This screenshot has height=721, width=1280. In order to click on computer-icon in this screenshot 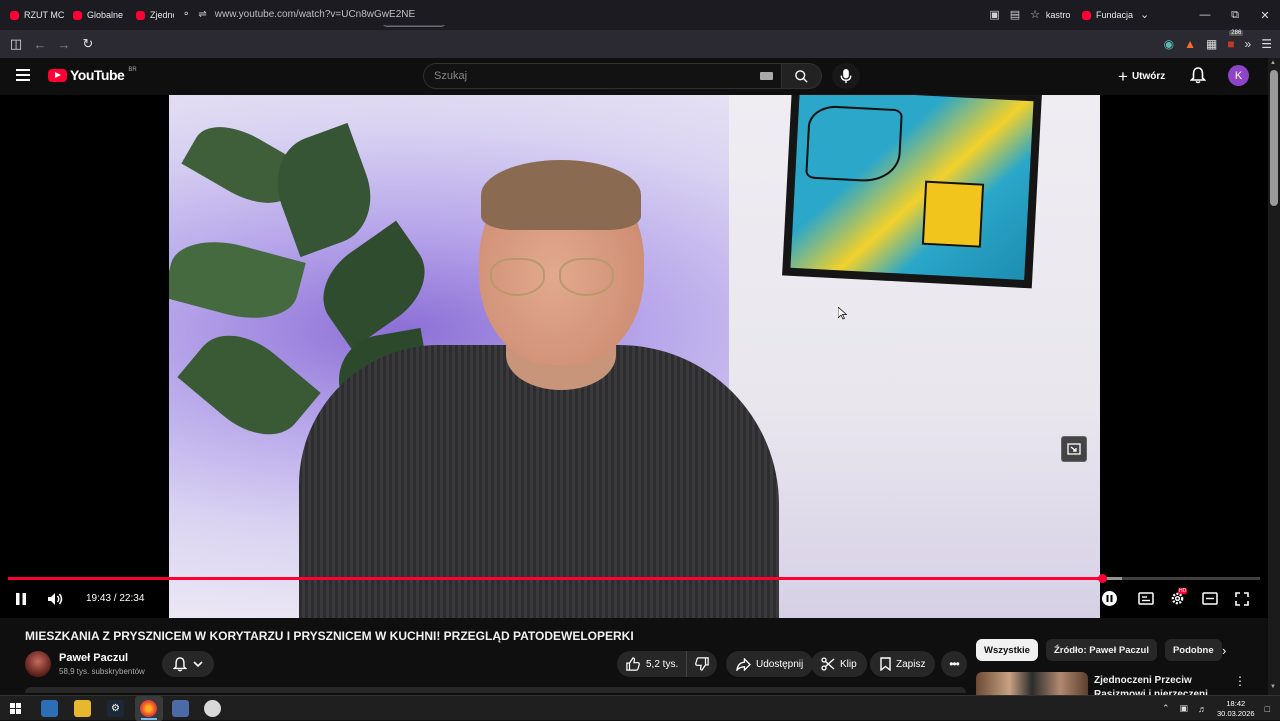, I will do `click(49, 708)`.